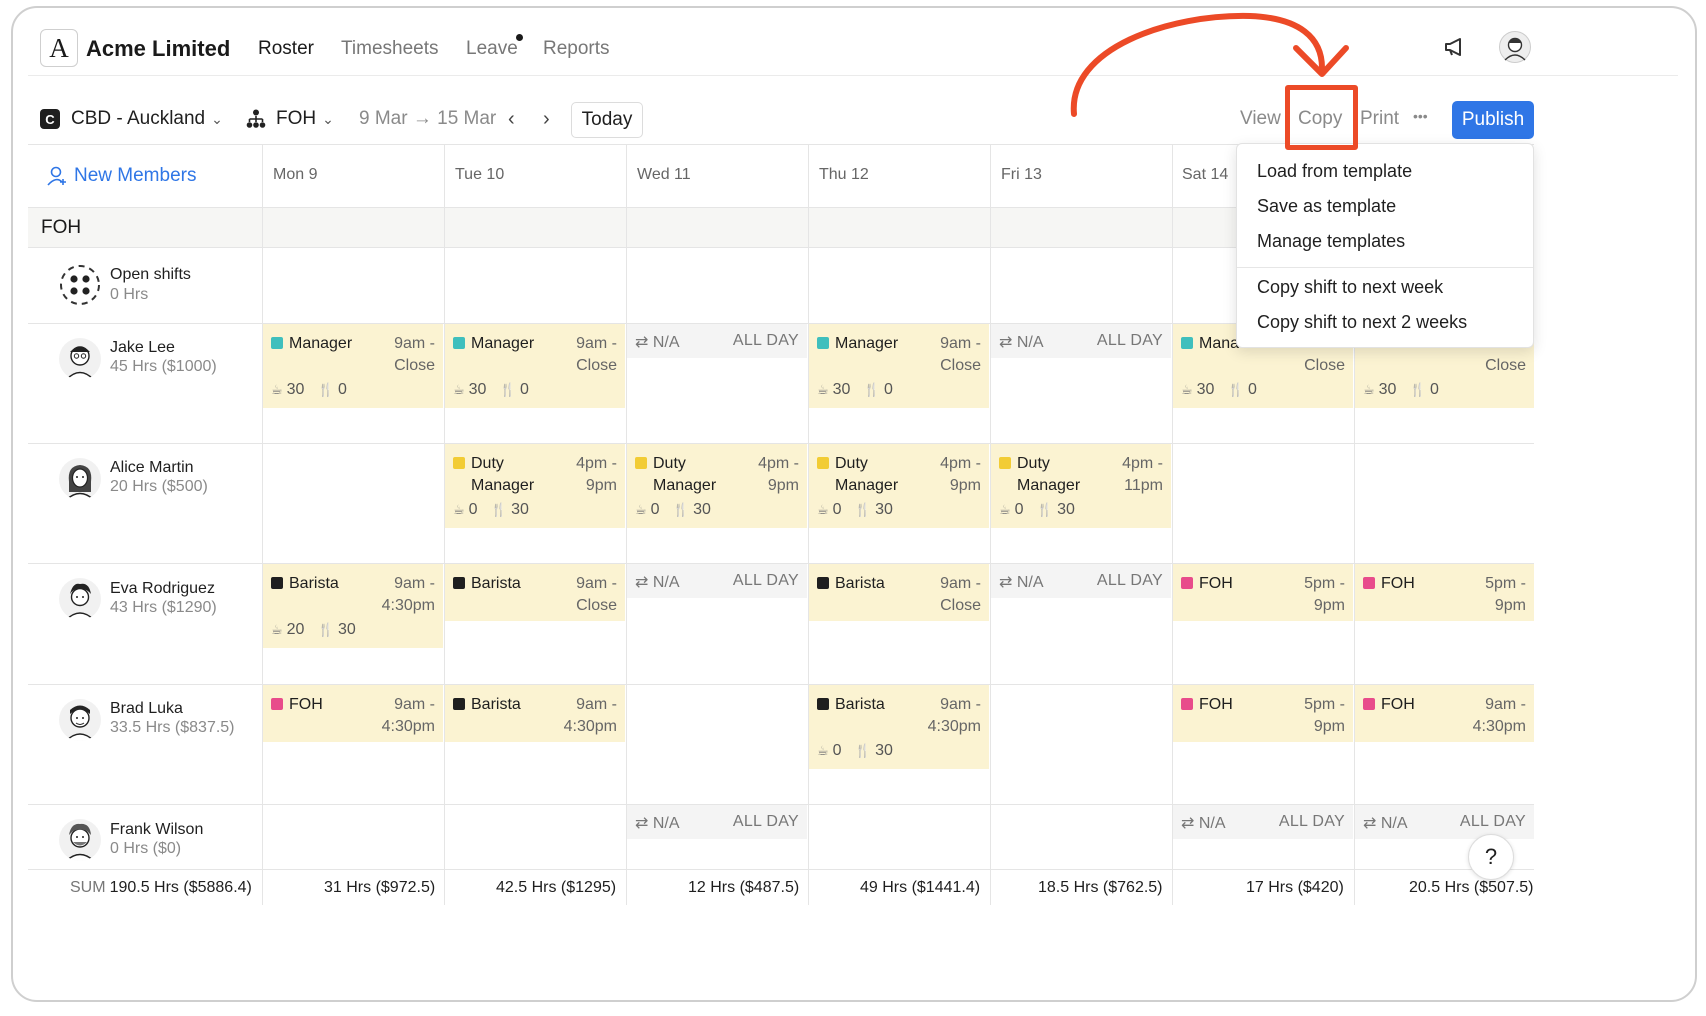 This screenshot has height=1016, width=1706. What do you see at coordinates (576, 49) in the screenshot?
I see `nav-reports: Reports` at bounding box center [576, 49].